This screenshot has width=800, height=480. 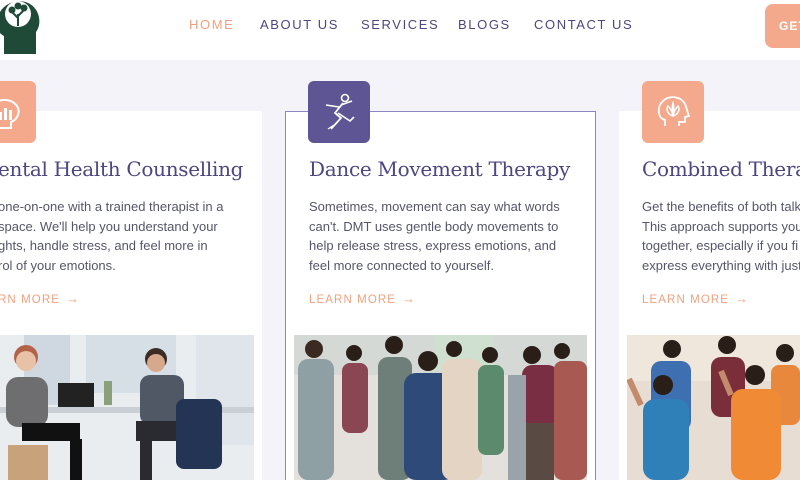 I want to click on card-text-line: space. We'll help you understand your, so click(x=109, y=226).